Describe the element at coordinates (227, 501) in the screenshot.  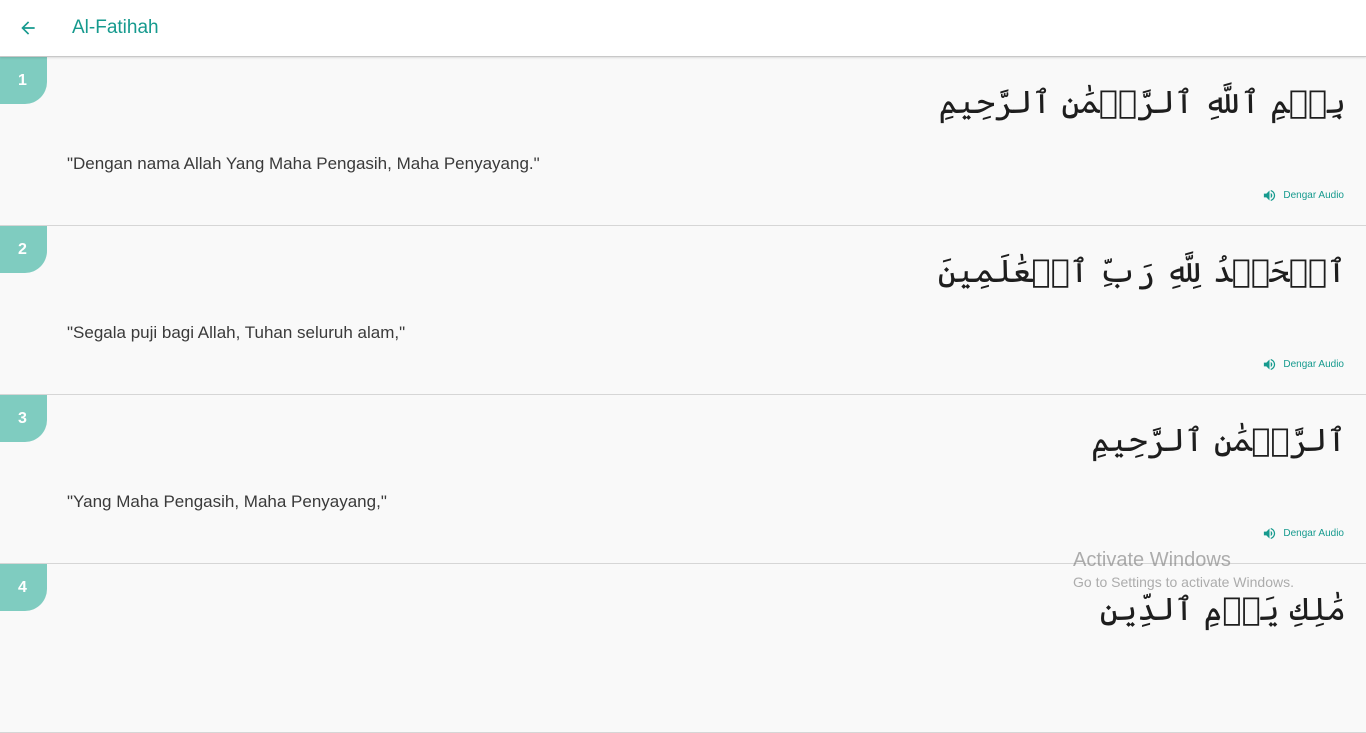
I see `ayah-translation: "Yang Maha Pengasih, Maha Penyayang,"` at that location.